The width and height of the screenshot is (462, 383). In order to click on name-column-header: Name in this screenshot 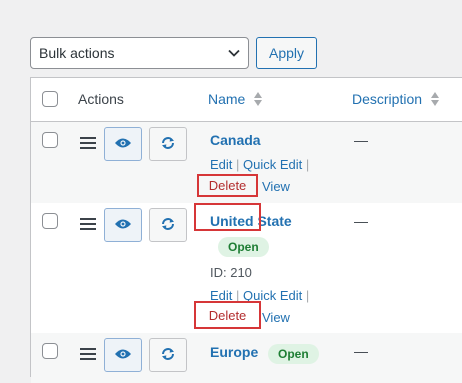, I will do `click(235, 100)`.